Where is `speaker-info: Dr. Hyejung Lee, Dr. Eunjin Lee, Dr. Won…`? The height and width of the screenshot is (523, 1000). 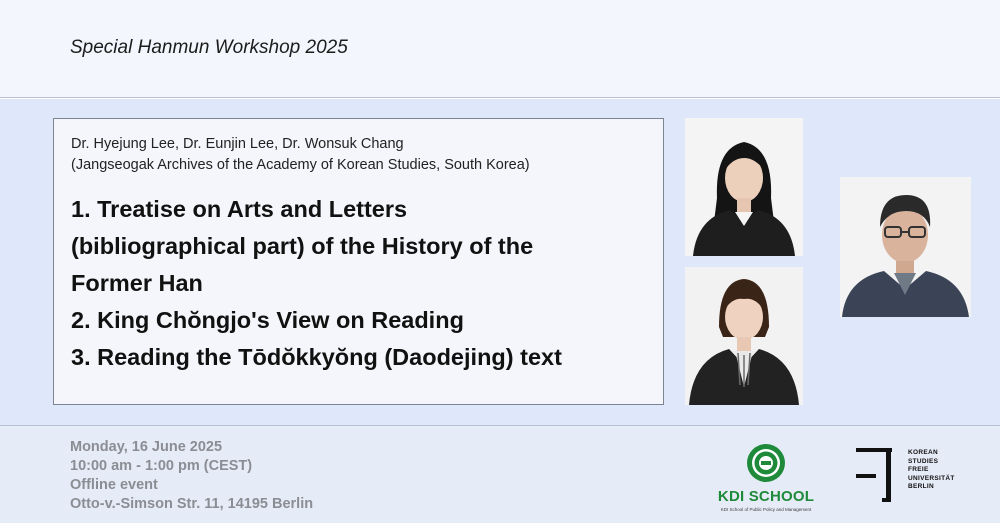 speaker-info: Dr. Hyejung Lee, Dr. Eunjin Lee, Dr. Won… is located at coordinates (300, 155).